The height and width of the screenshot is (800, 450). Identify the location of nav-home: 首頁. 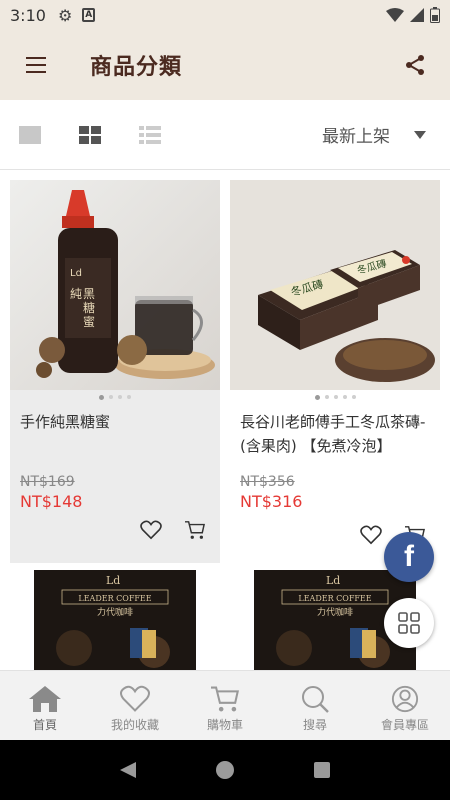
(45, 705).